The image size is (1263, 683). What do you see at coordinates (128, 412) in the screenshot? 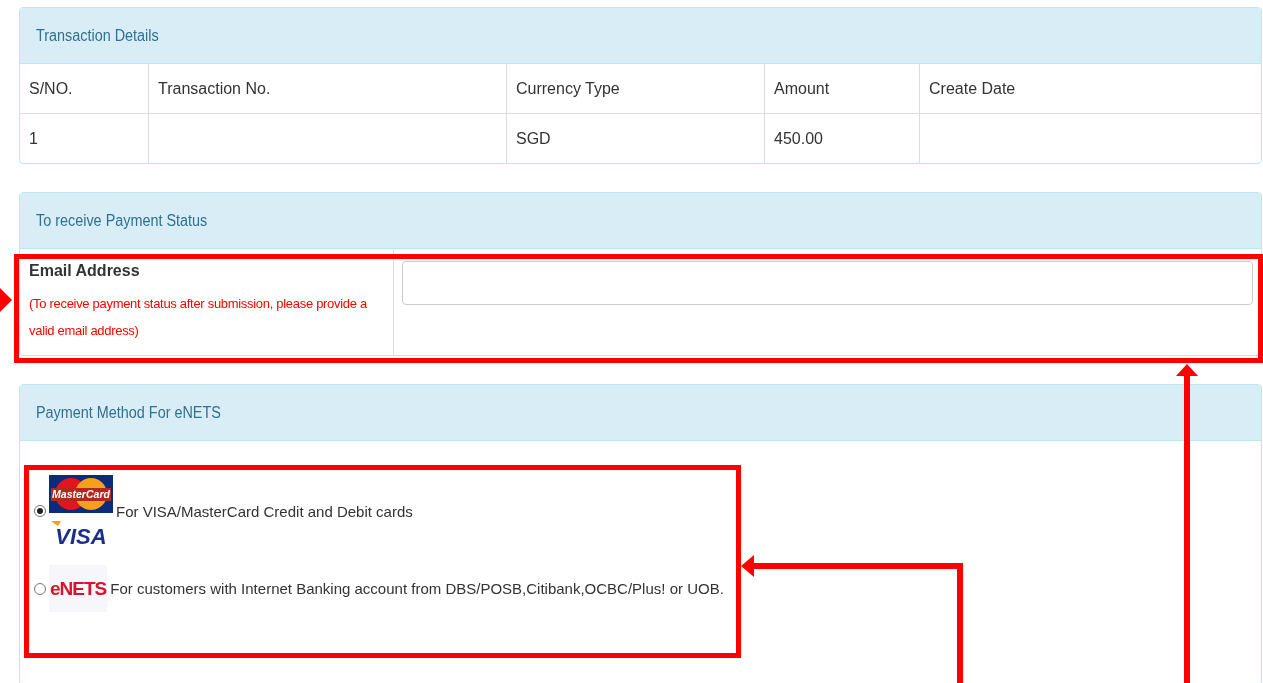
I see `panel-title: Payment Method For eNETS` at bounding box center [128, 412].